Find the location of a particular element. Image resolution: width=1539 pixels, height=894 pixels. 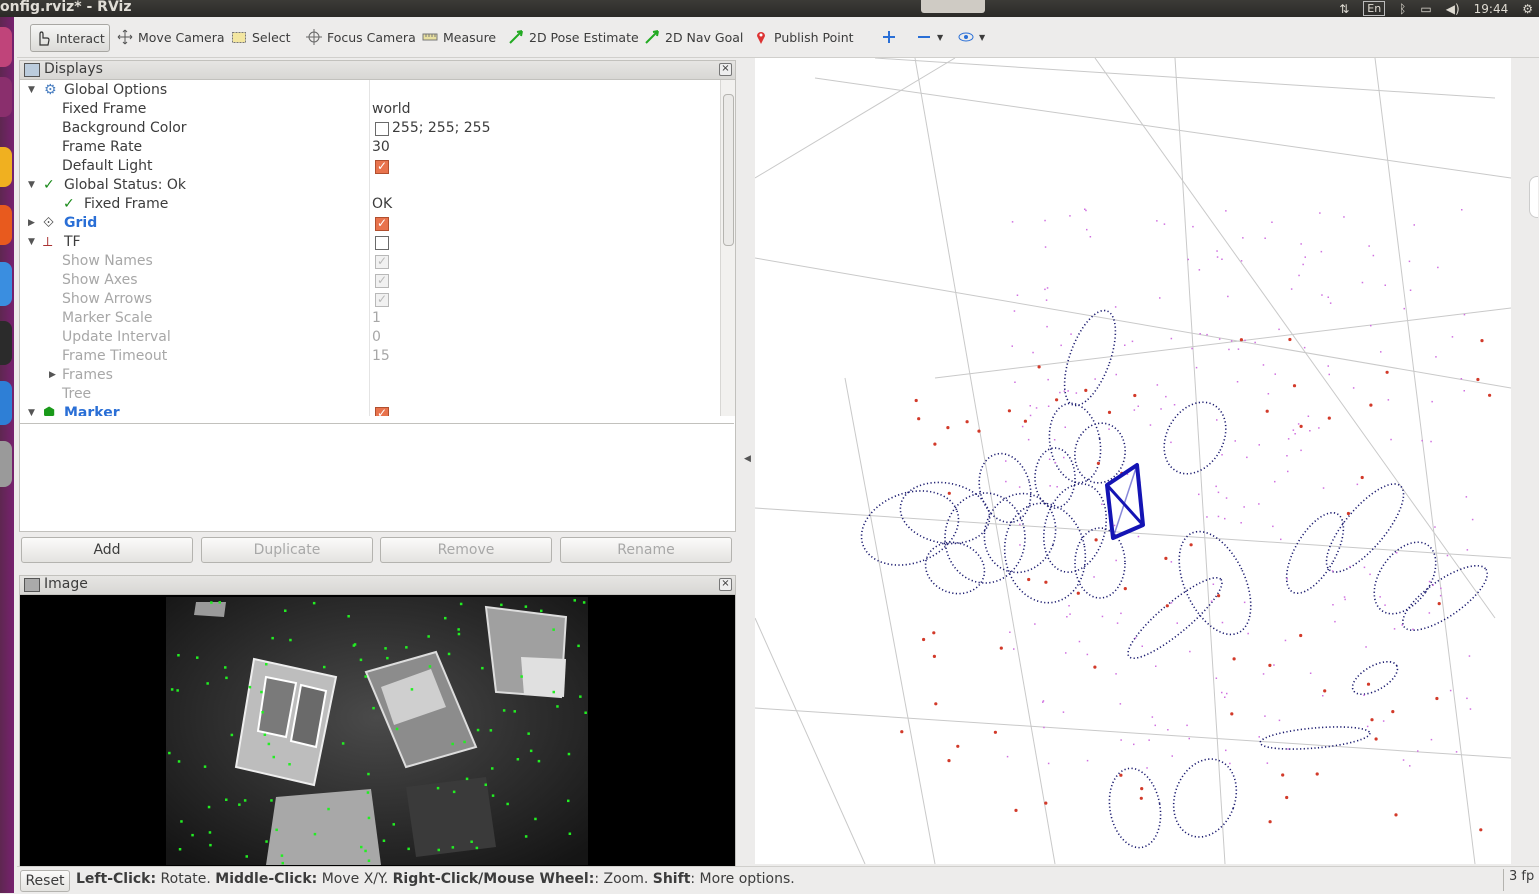

displays-scrollbar is located at coordinates (727, 248).